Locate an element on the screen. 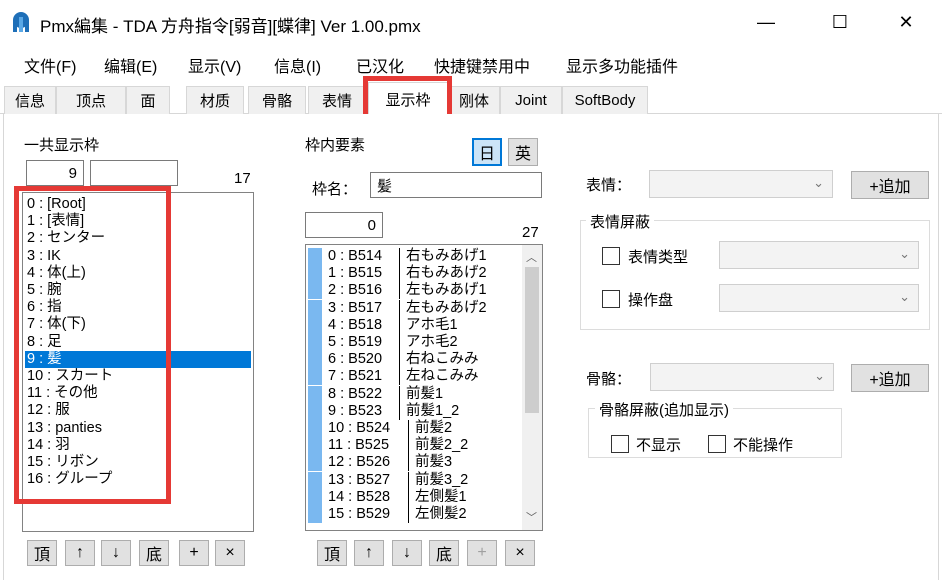 The image size is (942, 580). panel-select: ⌄ is located at coordinates (819, 298).